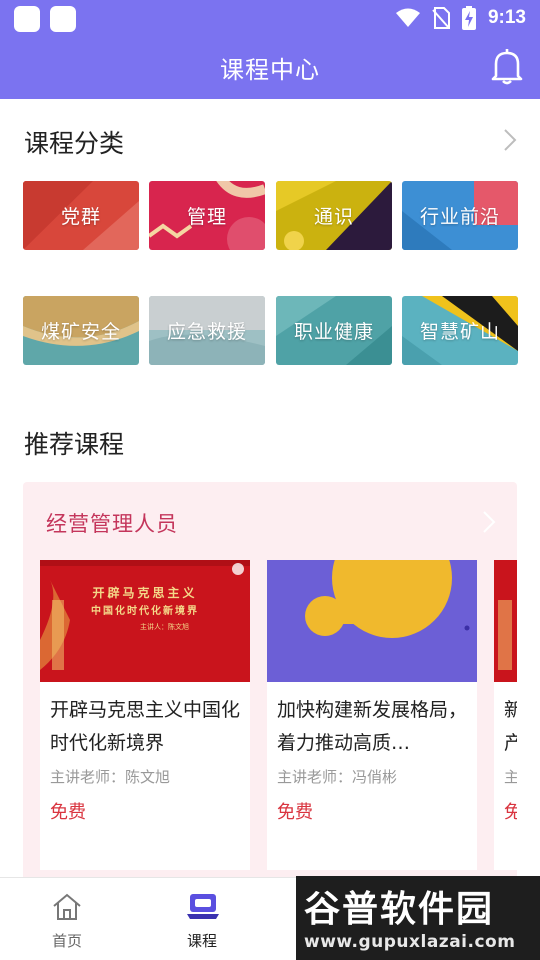 The width and height of the screenshot is (540, 960). Describe the element at coordinates (145, 726) in the screenshot. I see `course-title: 开辟马克思主义中国化时代化新境界` at that location.